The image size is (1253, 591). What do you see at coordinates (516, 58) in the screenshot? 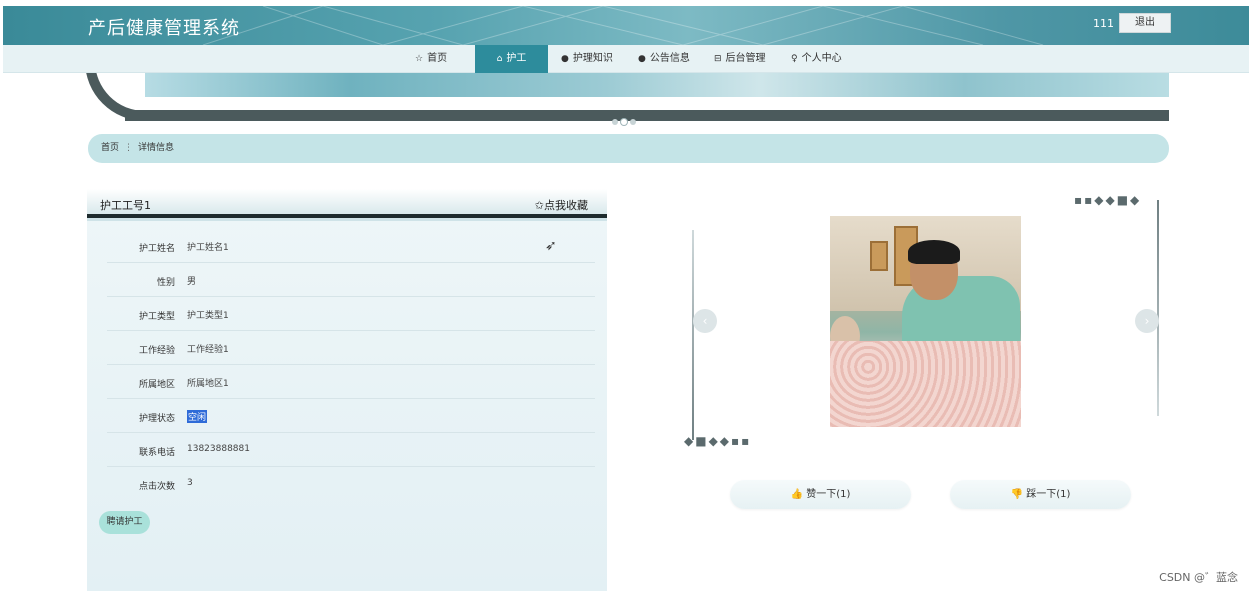
I see `nav-item-label: 护工` at bounding box center [516, 58].